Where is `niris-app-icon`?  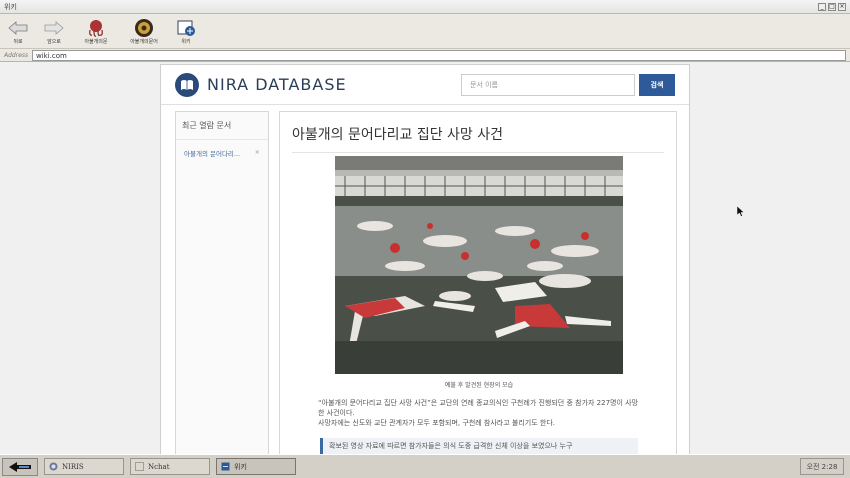
niris-app-icon is located at coordinates (53, 466).